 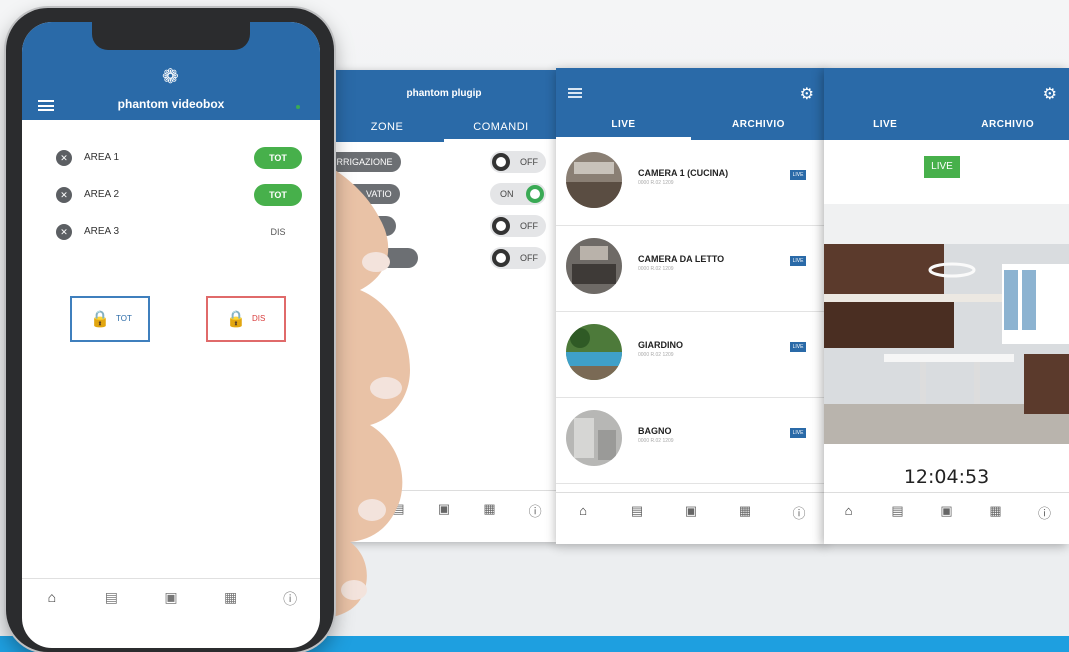 What do you see at coordinates (298, 107) in the screenshot?
I see `status-dot` at bounding box center [298, 107].